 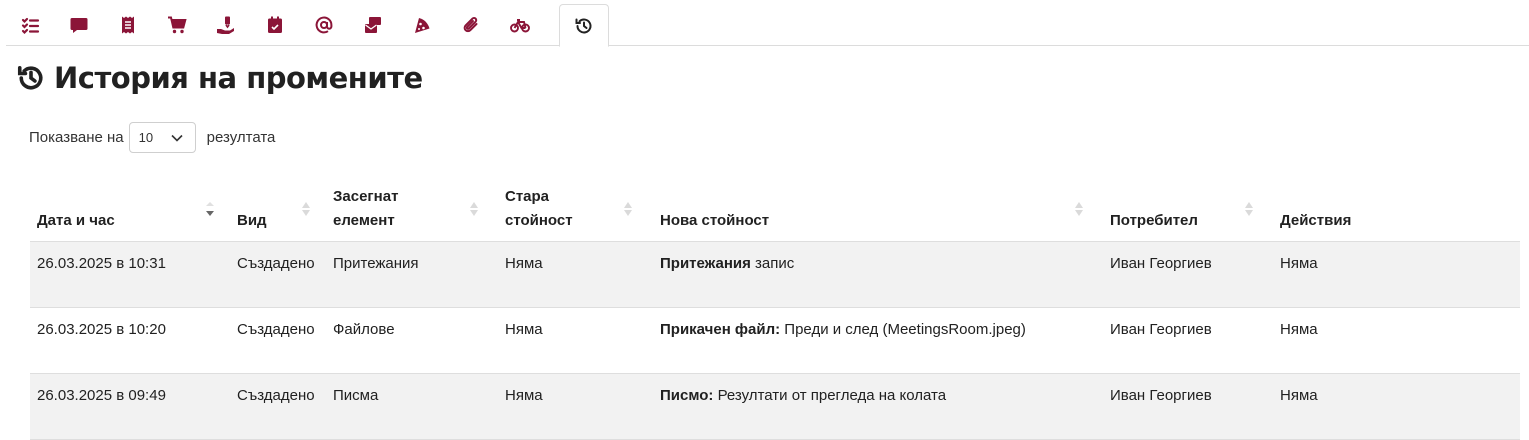 What do you see at coordinates (412, 340) in the screenshot?
I see `cell-element: Файлове` at bounding box center [412, 340].